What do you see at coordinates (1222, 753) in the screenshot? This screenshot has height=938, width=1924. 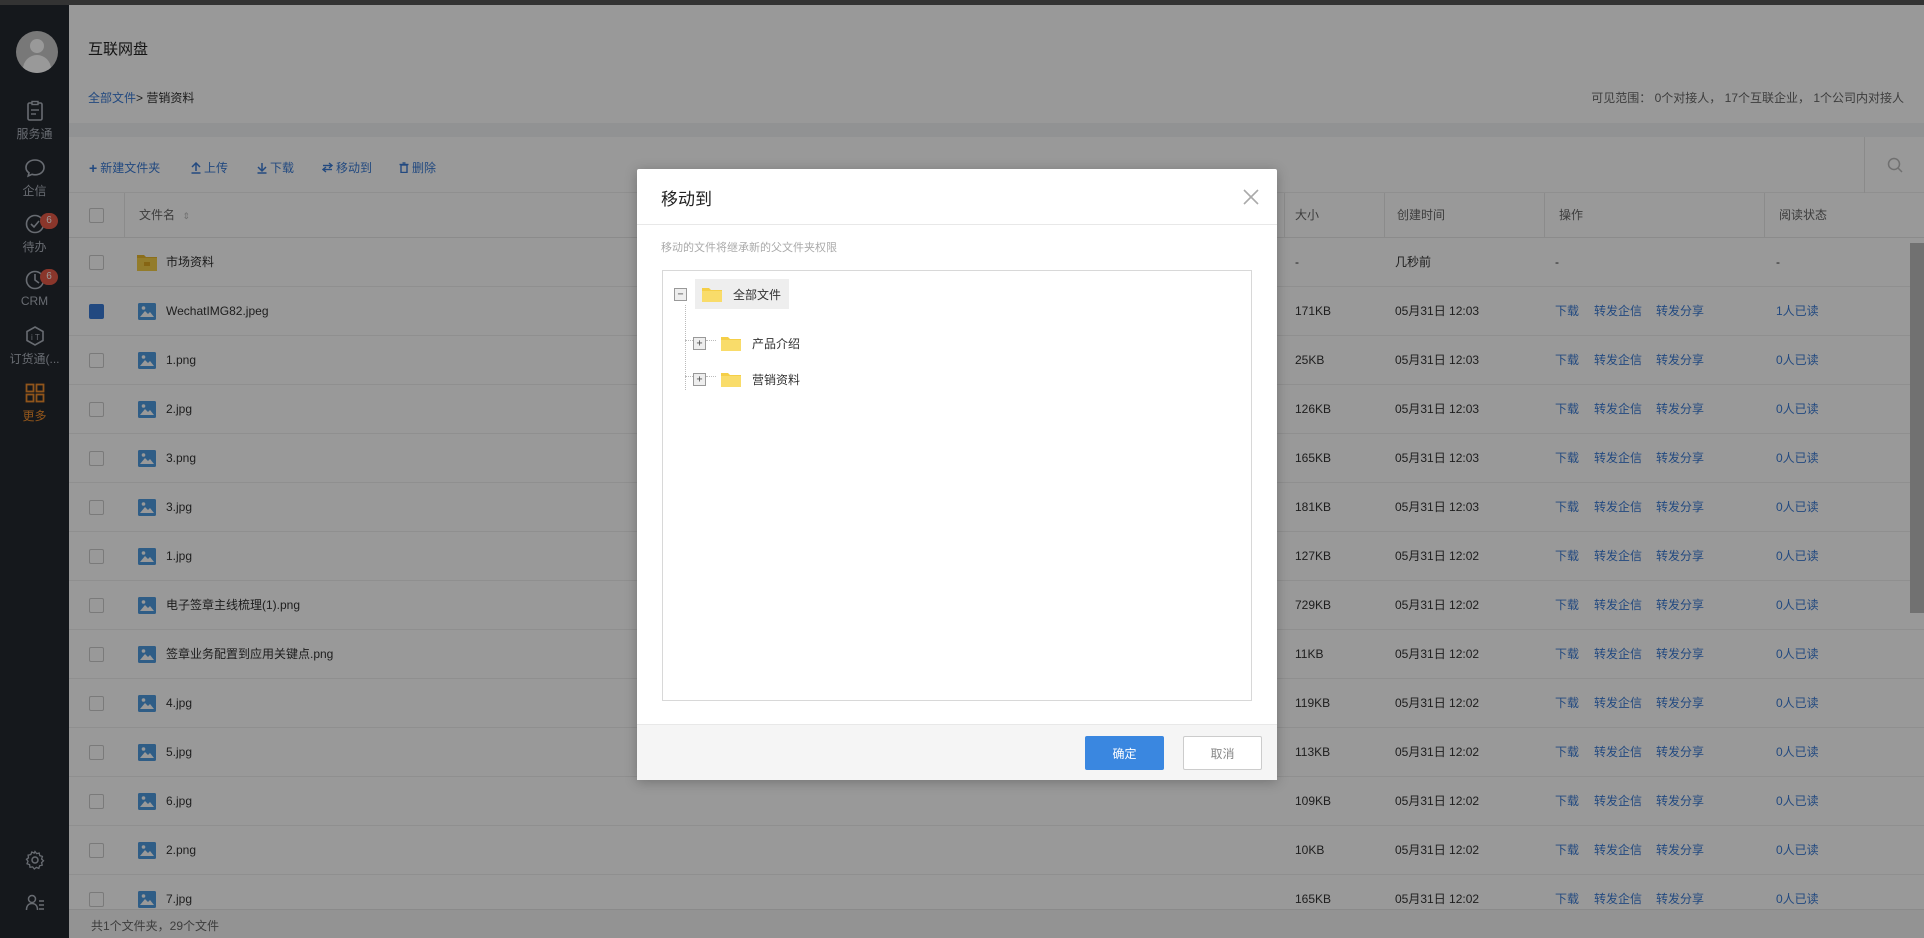 I see `cancel-button: 取消` at bounding box center [1222, 753].